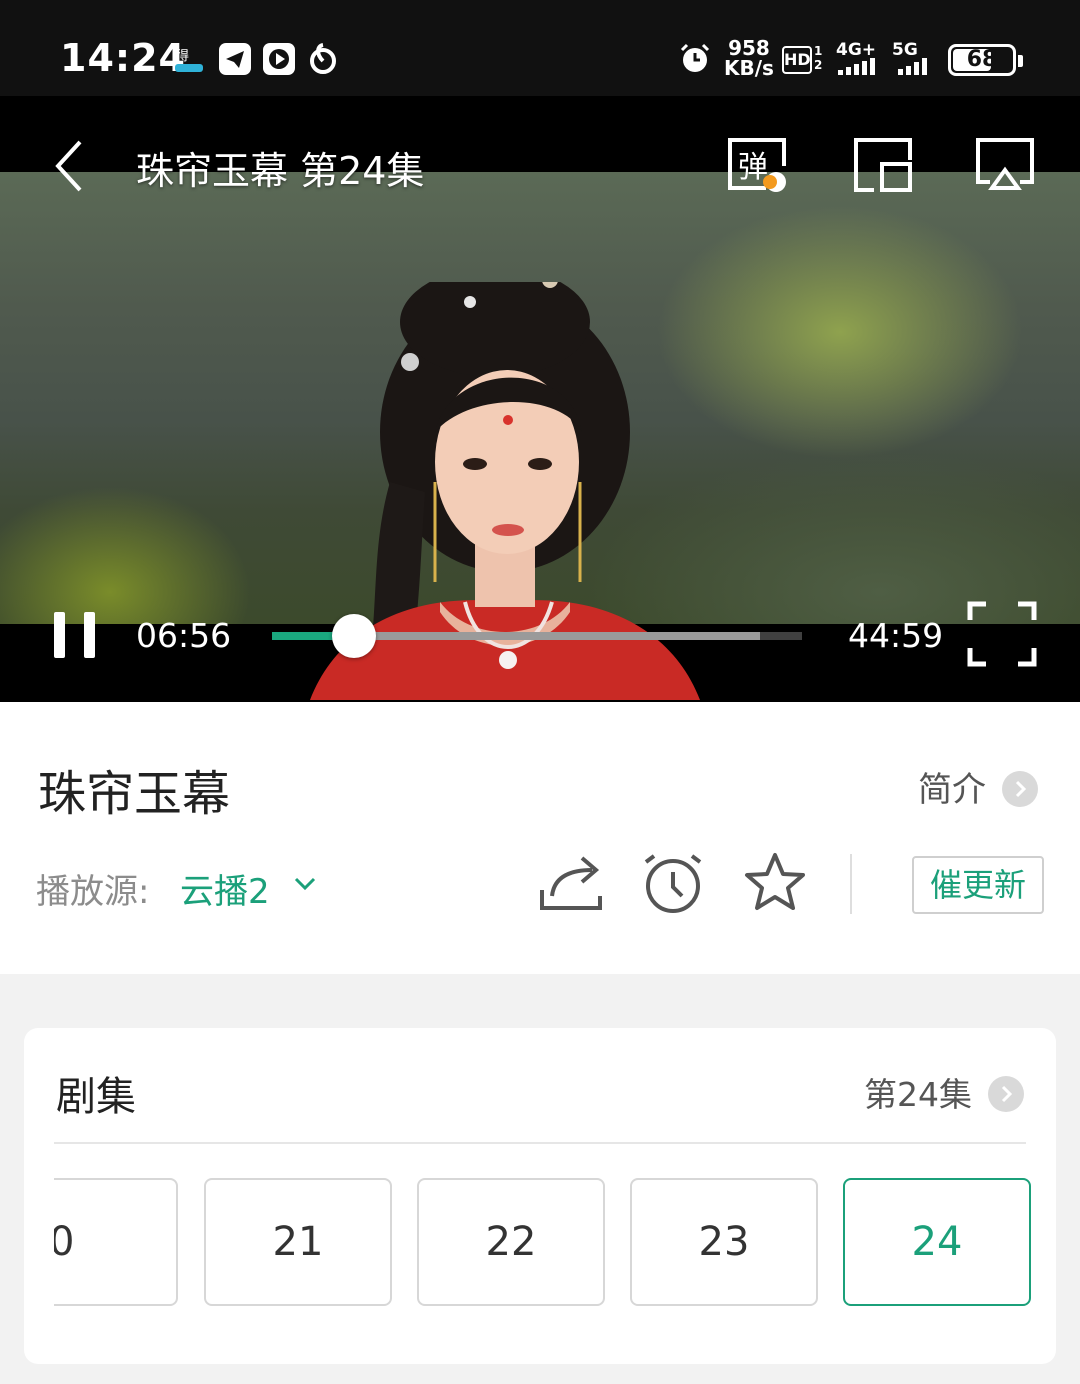  I want to click on chevron-down-icon, so click(305, 884).